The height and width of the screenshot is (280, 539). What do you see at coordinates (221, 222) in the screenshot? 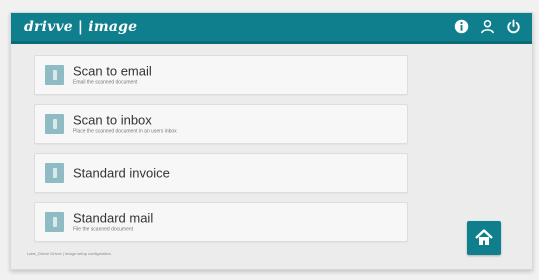
I see `menu-item-standard-mail: Standard mail File the scanned document` at bounding box center [221, 222].